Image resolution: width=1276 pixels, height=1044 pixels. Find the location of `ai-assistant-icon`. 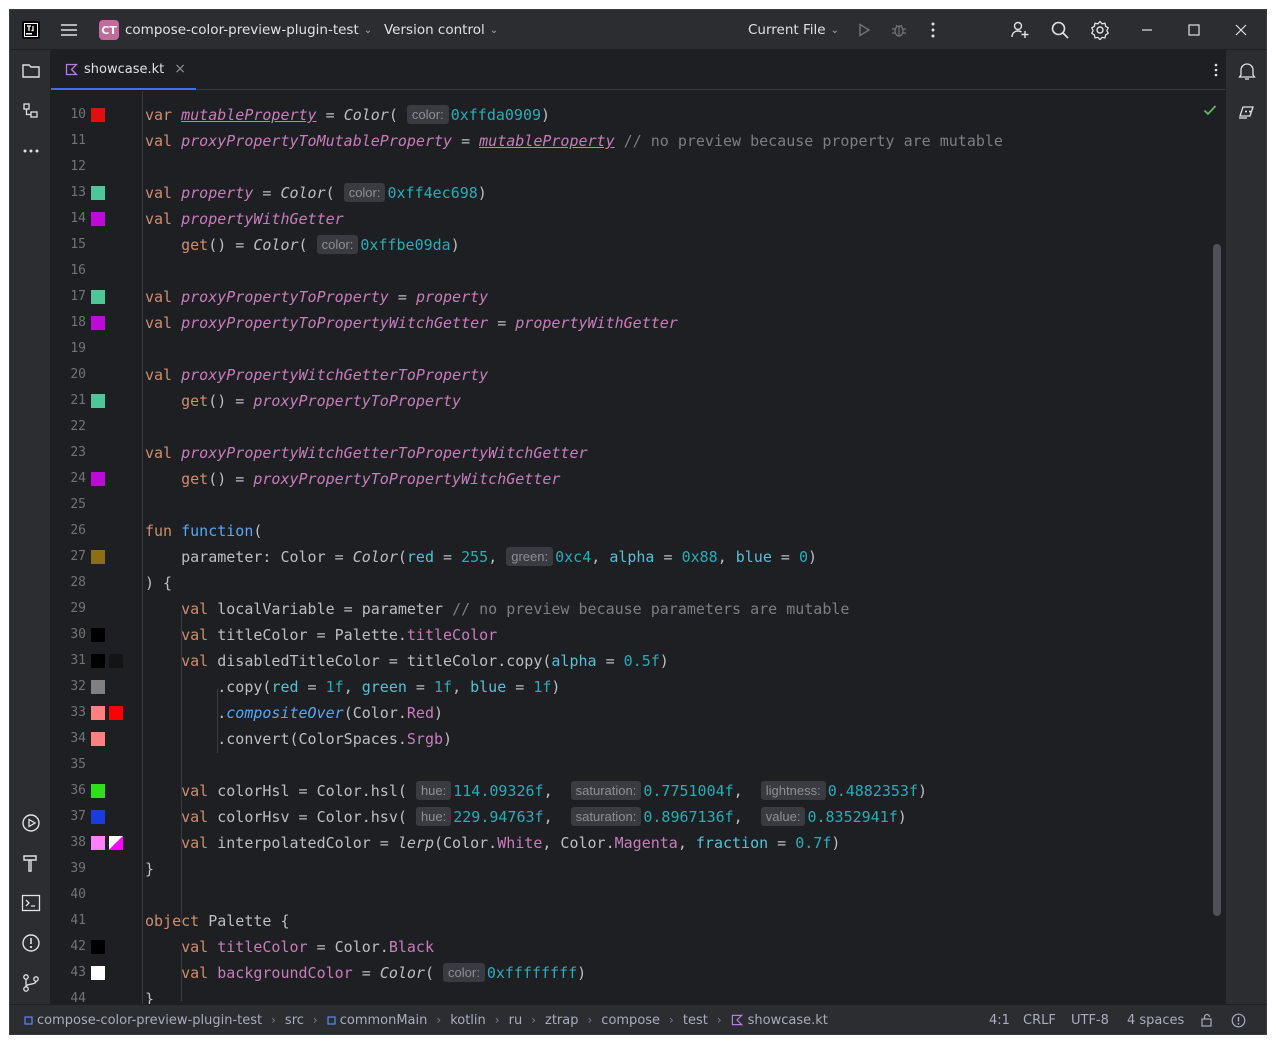

ai-assistant-icon is located at coordinates (1247, 111).